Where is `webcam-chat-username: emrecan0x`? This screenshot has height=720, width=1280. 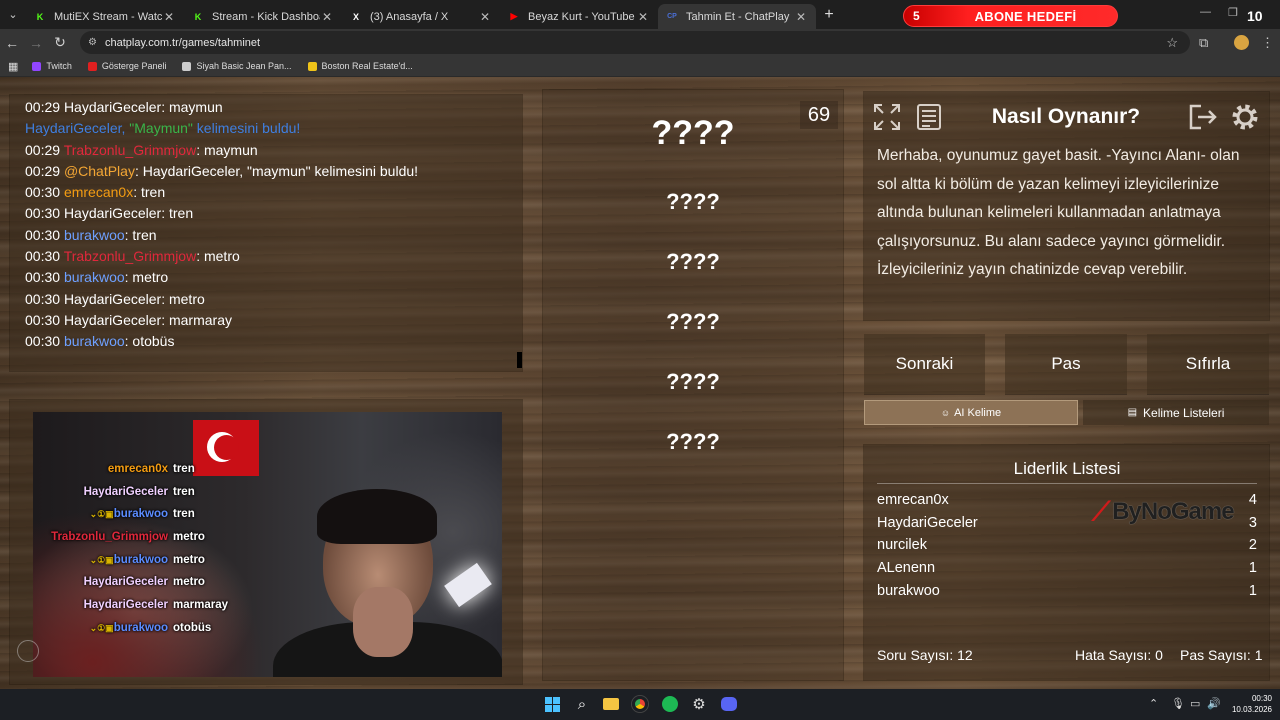 webcam-chat-username: emrecan0x is located at coordinates (137, 469).